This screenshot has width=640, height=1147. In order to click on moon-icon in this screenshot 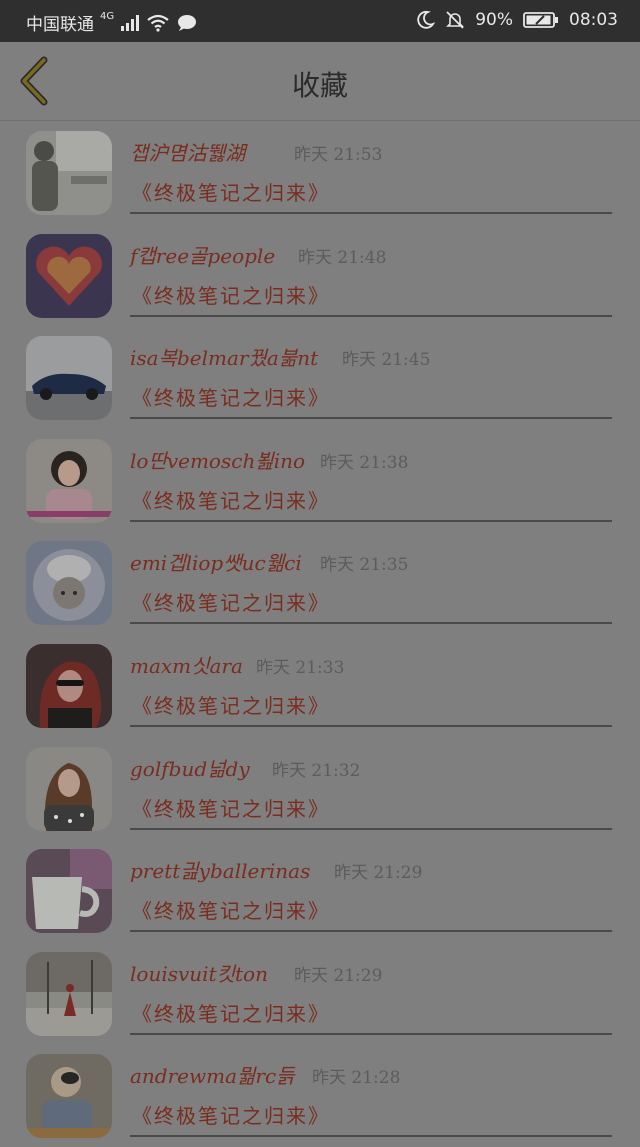, I will do `click(426, 19)`.